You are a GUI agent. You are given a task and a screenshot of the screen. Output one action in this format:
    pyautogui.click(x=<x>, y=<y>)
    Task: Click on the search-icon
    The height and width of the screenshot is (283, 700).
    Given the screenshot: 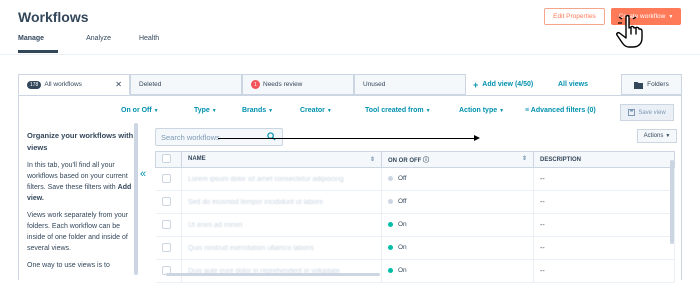 What is the action you would take?
    pyautogui.click(x=271, y=136)
    